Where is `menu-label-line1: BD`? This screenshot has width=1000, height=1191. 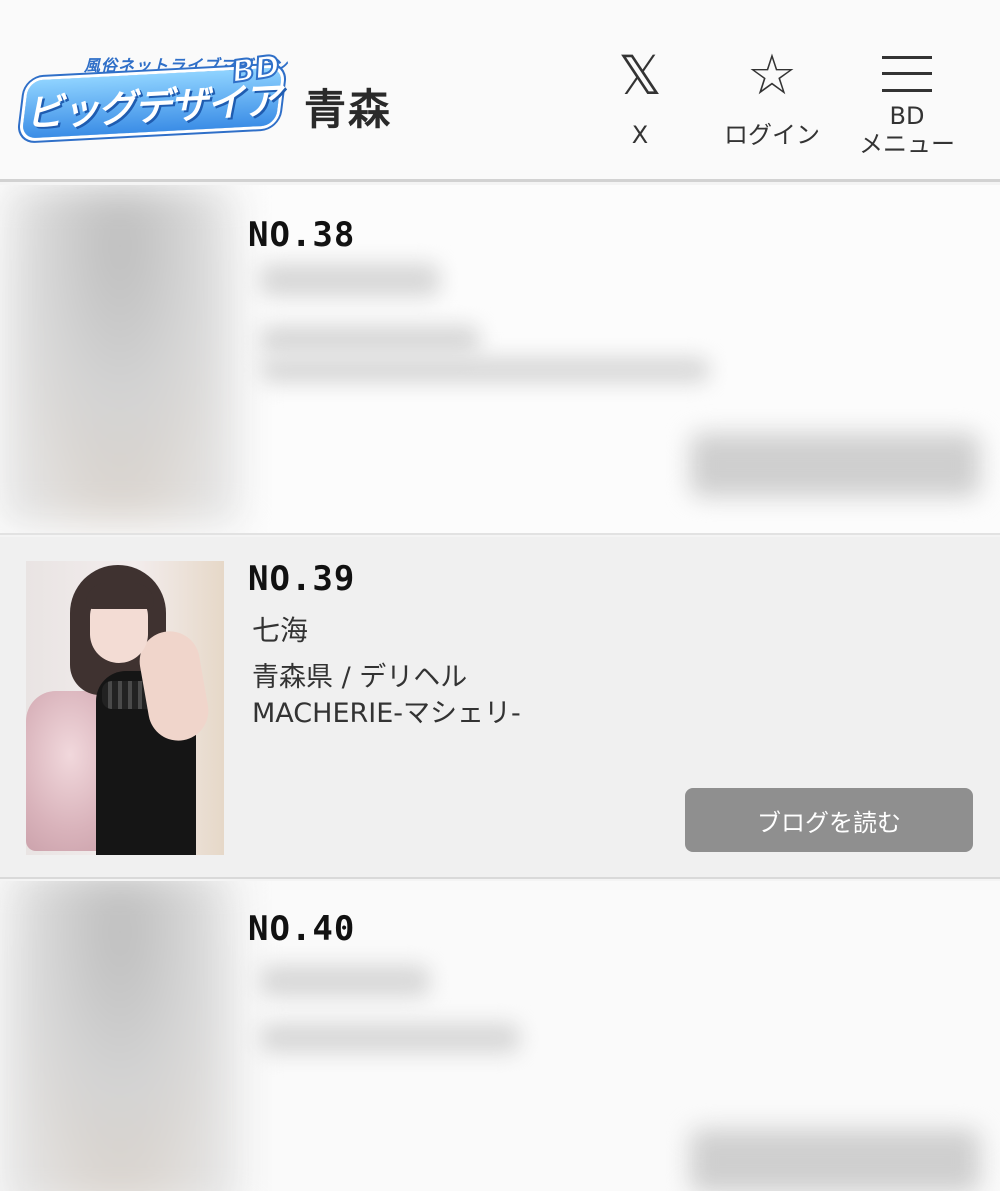
menu-label-line1: BD is located at coordinates (907, 116).